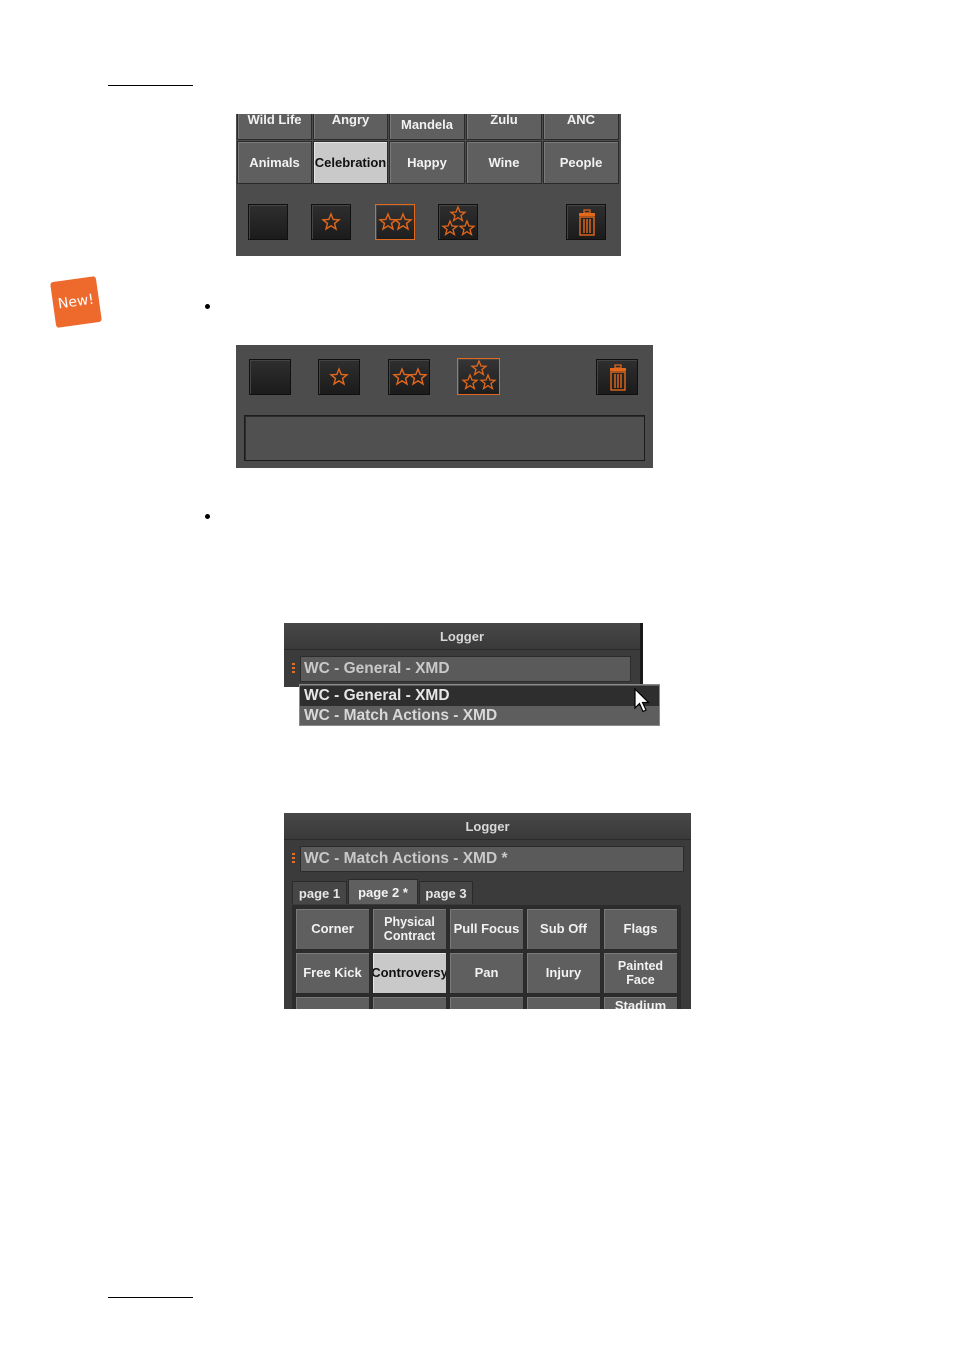 The width and height of the screenshot is (954, 1349). What do you see at coordinates (332, 973) in the screenshot?
I see `keyword-button-free-kick: Free Kick` at bounding box center [332, 973].